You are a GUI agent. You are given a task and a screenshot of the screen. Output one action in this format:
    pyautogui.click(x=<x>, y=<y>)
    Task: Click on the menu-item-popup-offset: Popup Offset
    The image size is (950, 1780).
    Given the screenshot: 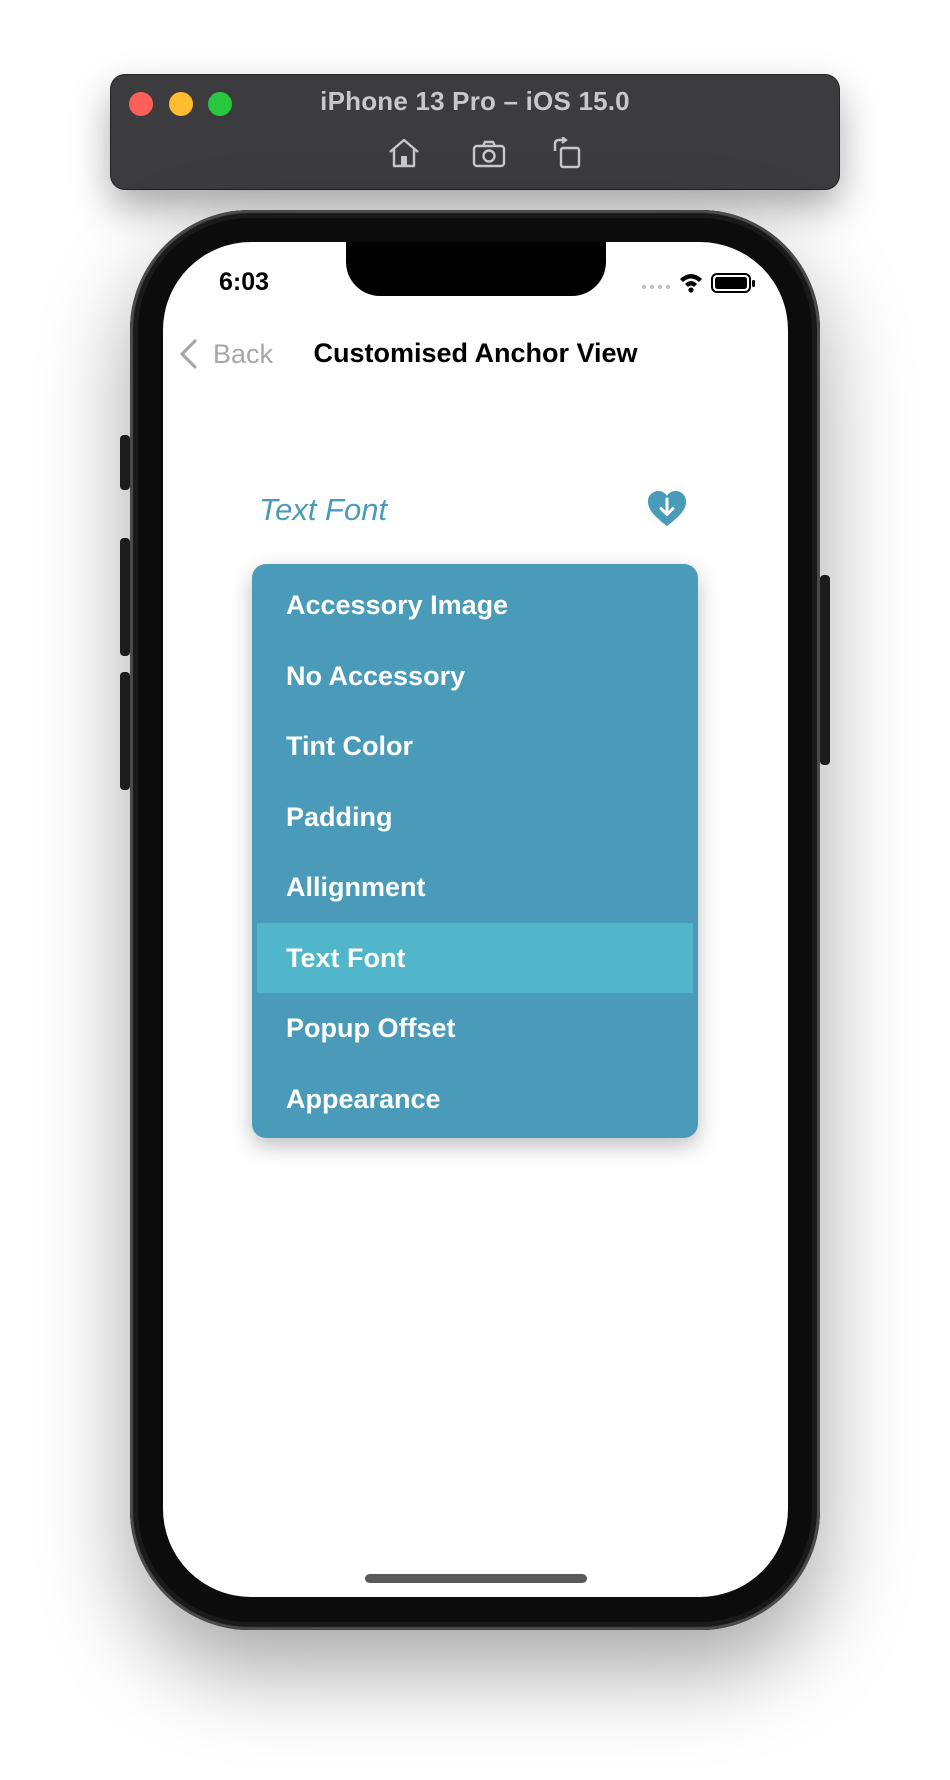 What is the action you would take?
    pyautogui.click(x=475, y=1028)
    